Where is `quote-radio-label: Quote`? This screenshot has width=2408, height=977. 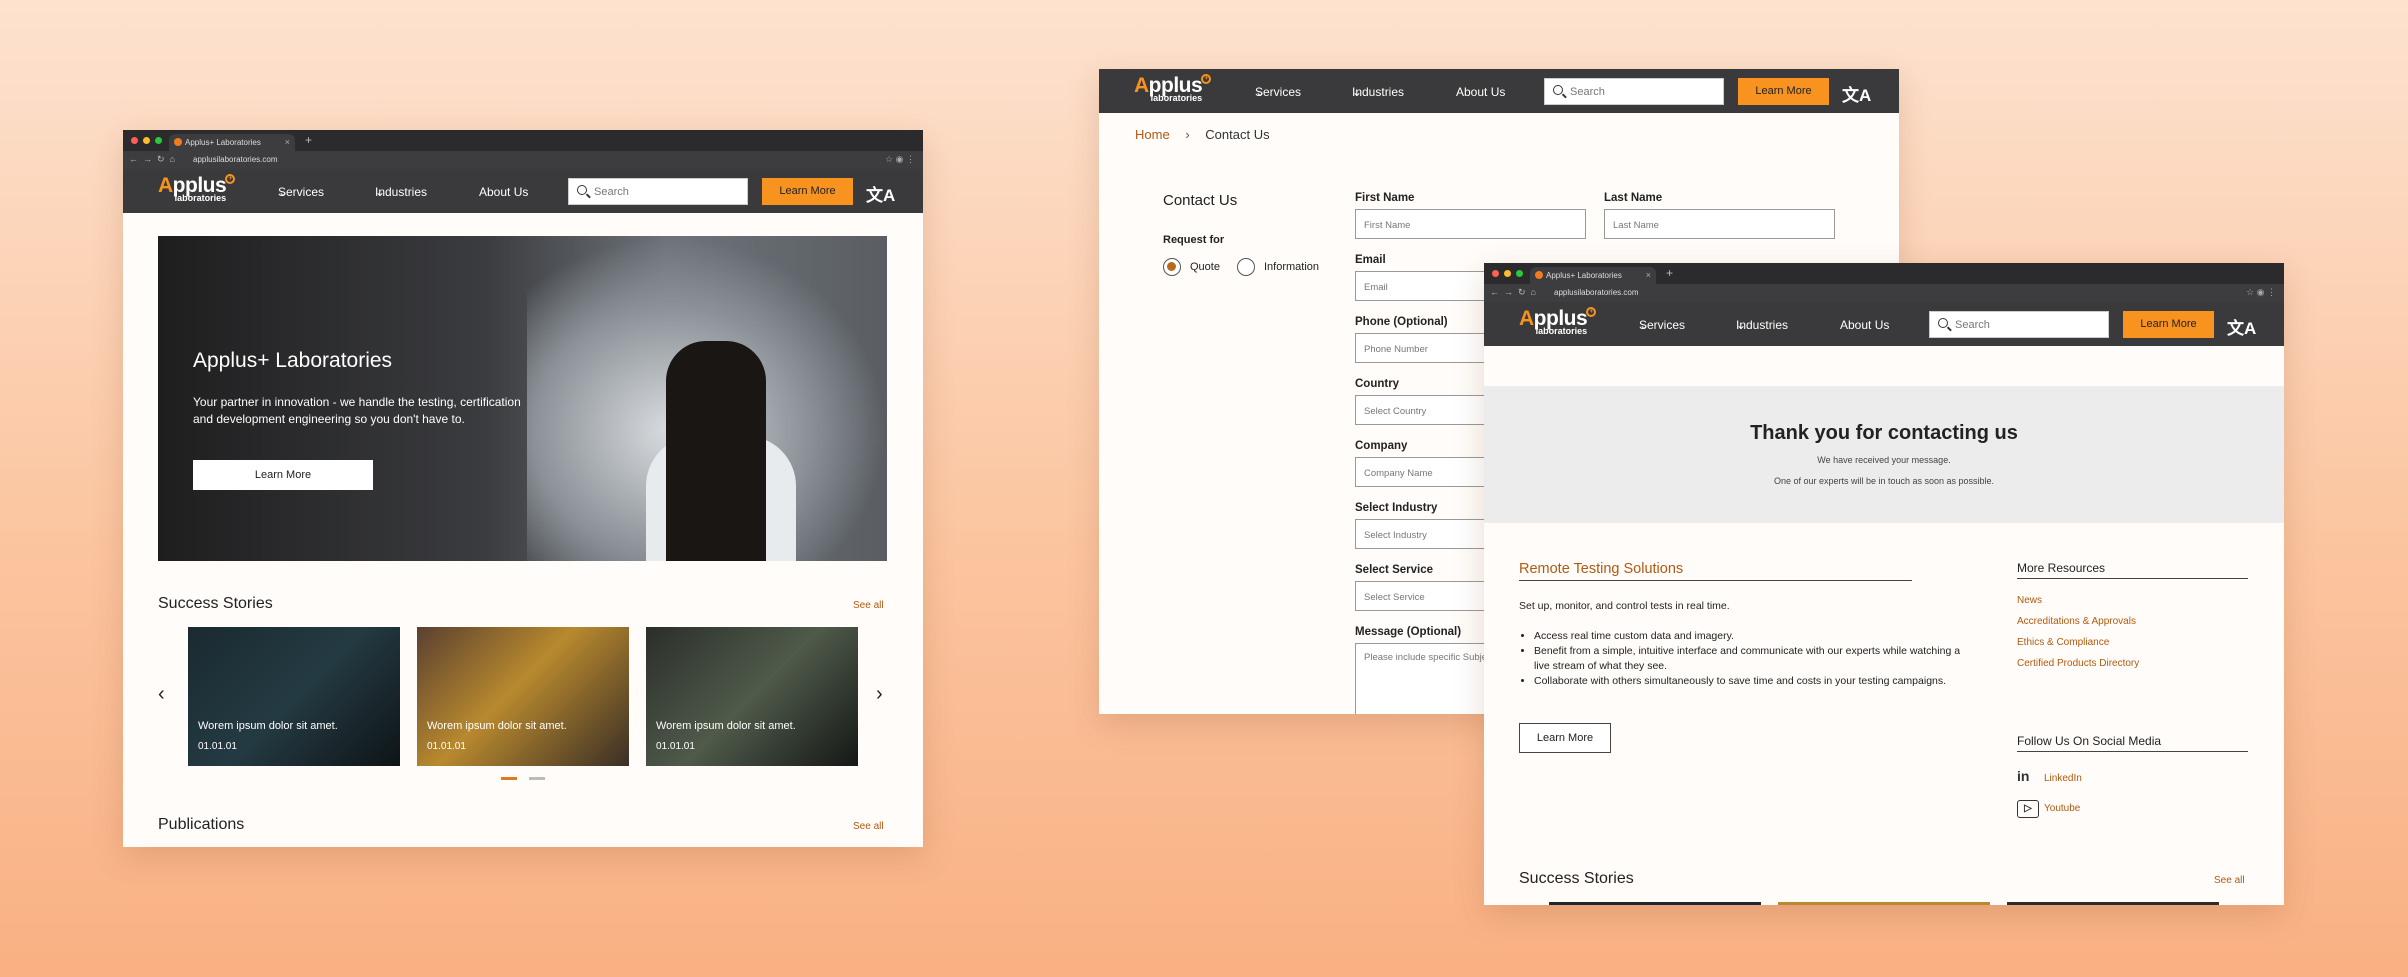
quote-radio-label: Quote is located at coordinates (1205, 267).